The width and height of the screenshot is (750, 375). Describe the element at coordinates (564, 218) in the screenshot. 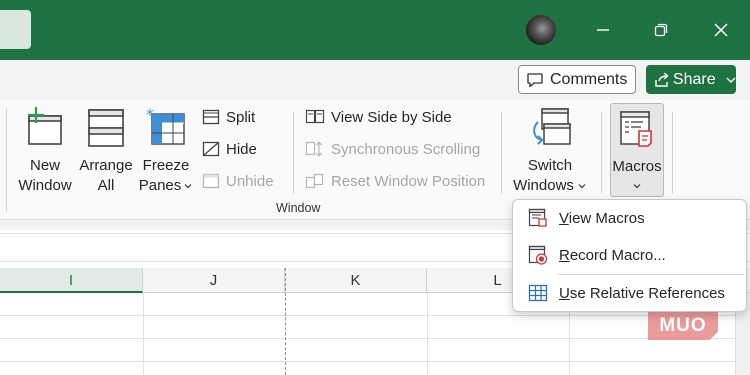

I see `view-macros-accel: V` at that location.